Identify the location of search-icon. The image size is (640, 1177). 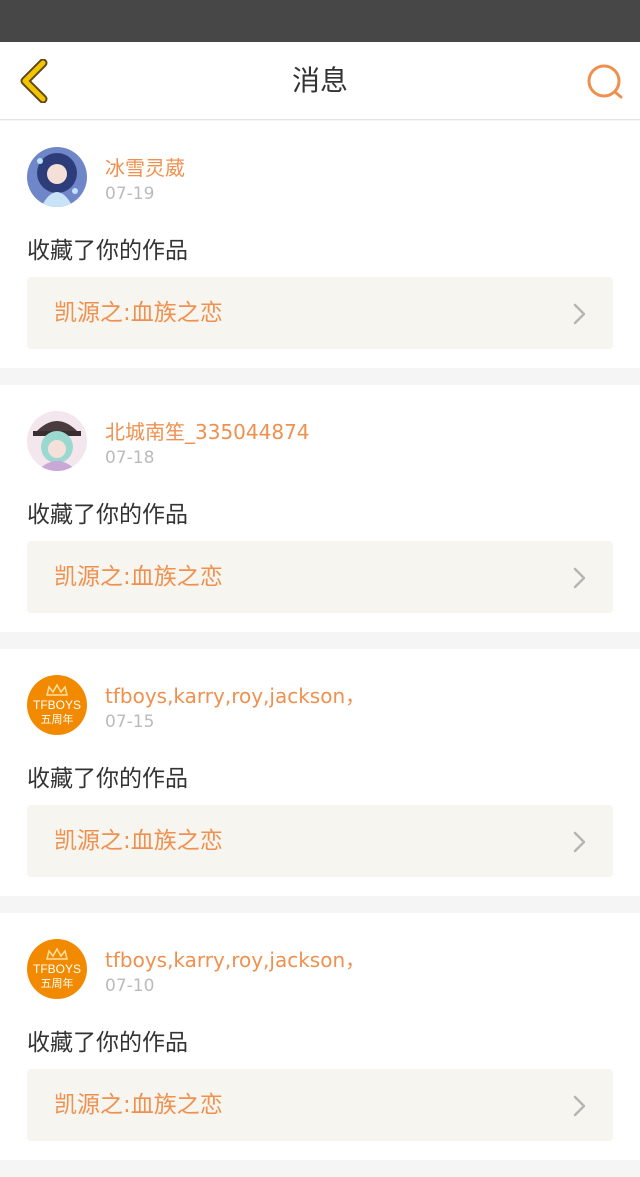
(605, 81).